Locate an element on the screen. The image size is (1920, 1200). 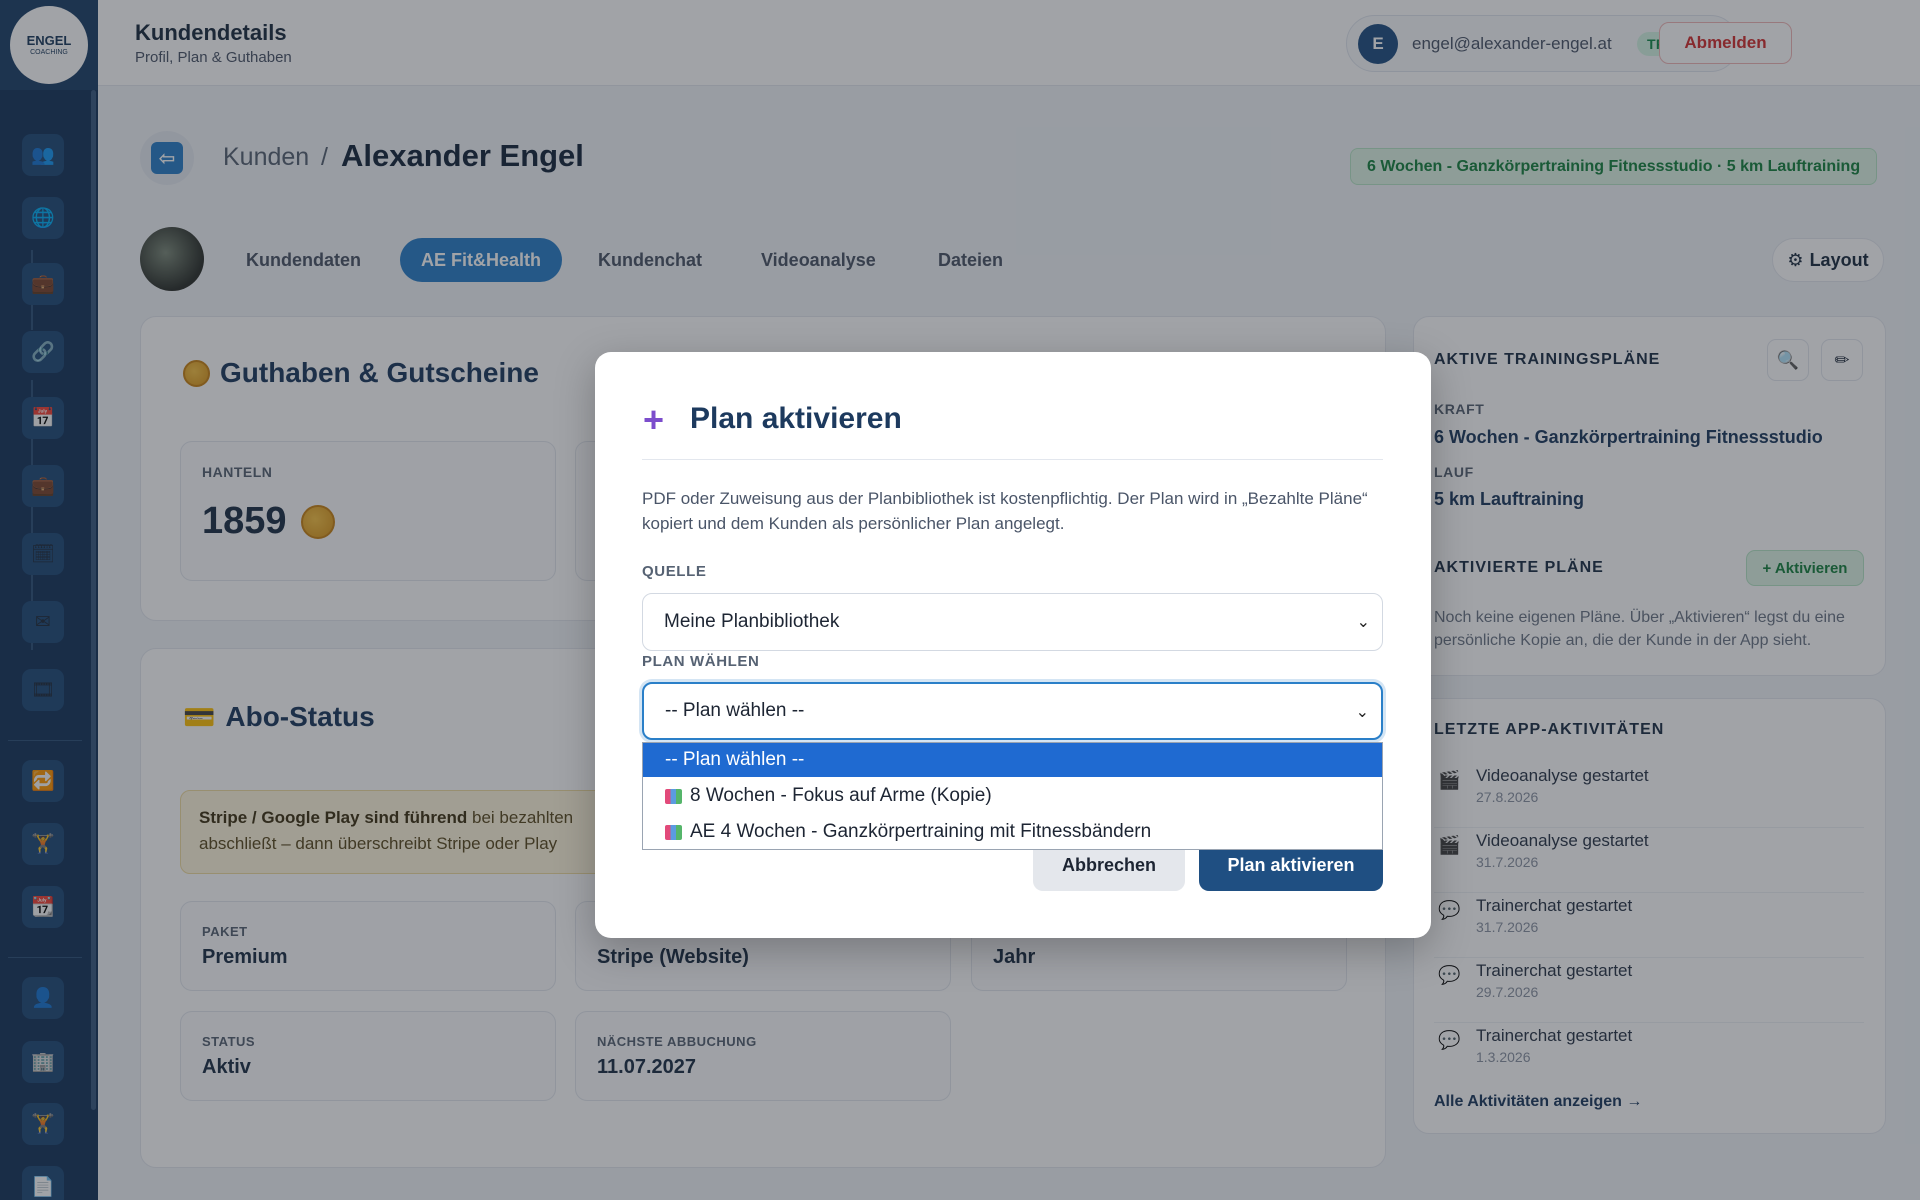
plan-select-value: -- Plan wählen -- is located at coordinates (735, 710).